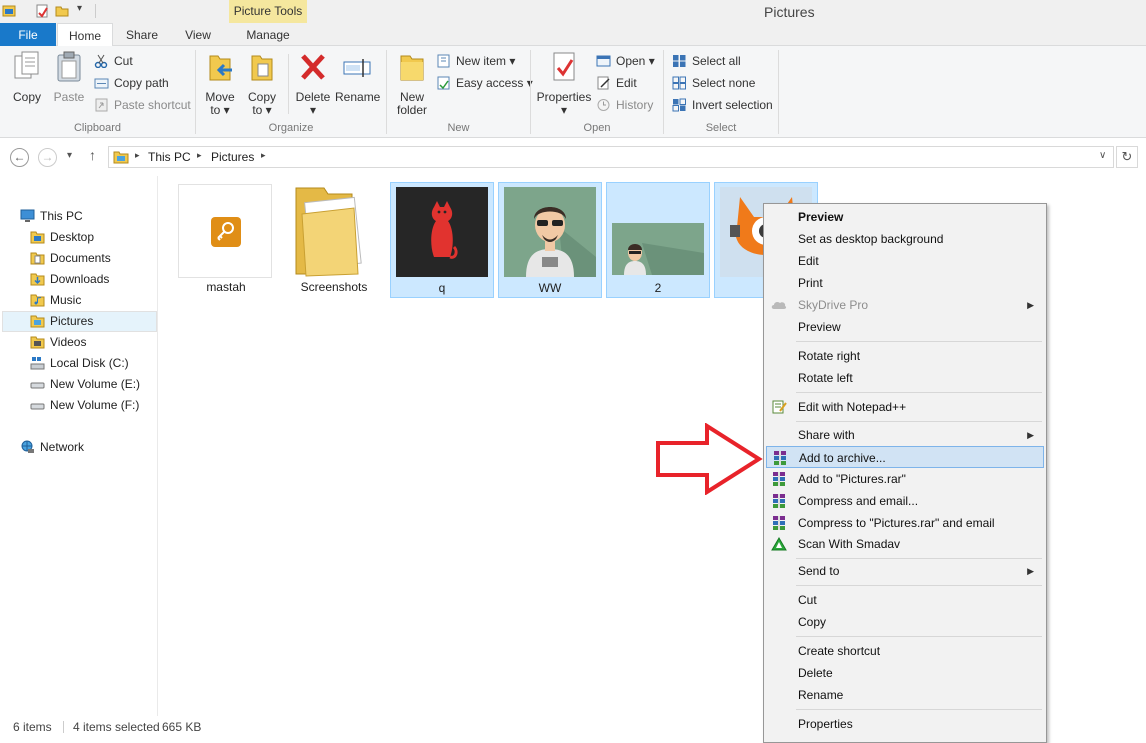 The width and height of the screenshot is (1146, 743). Describe the element at coordinates (722, 105) in the screenshot. I see `invert-selection-button: Invert selection` at that location.